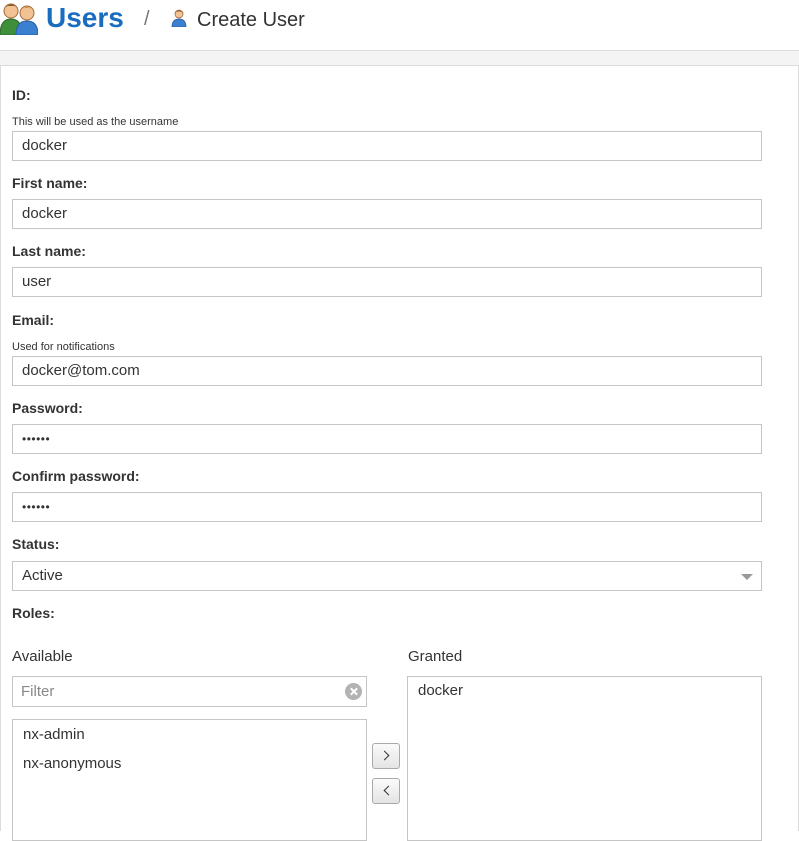 The height and width of the screenshot is (841, 799). I want to click on move-left-button, so click(386, 791).